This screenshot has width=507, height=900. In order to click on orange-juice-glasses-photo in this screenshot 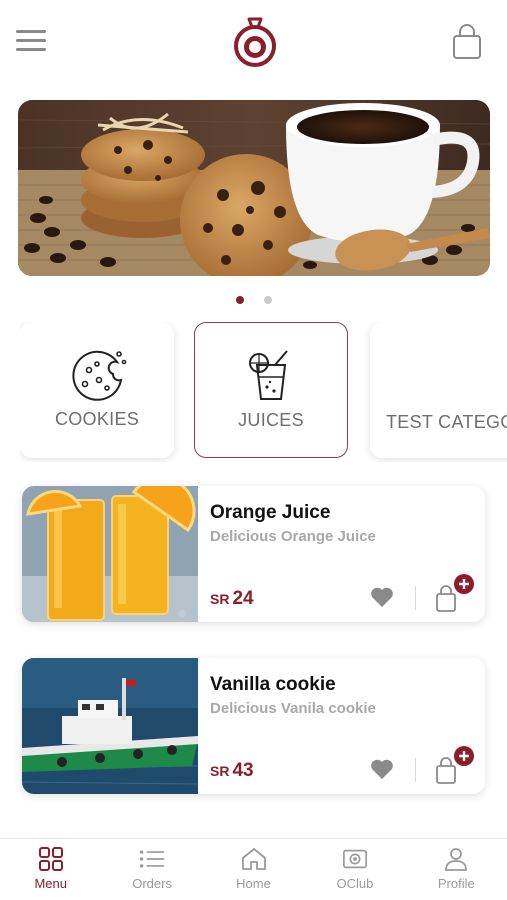, I will do `click(110, 554)`.